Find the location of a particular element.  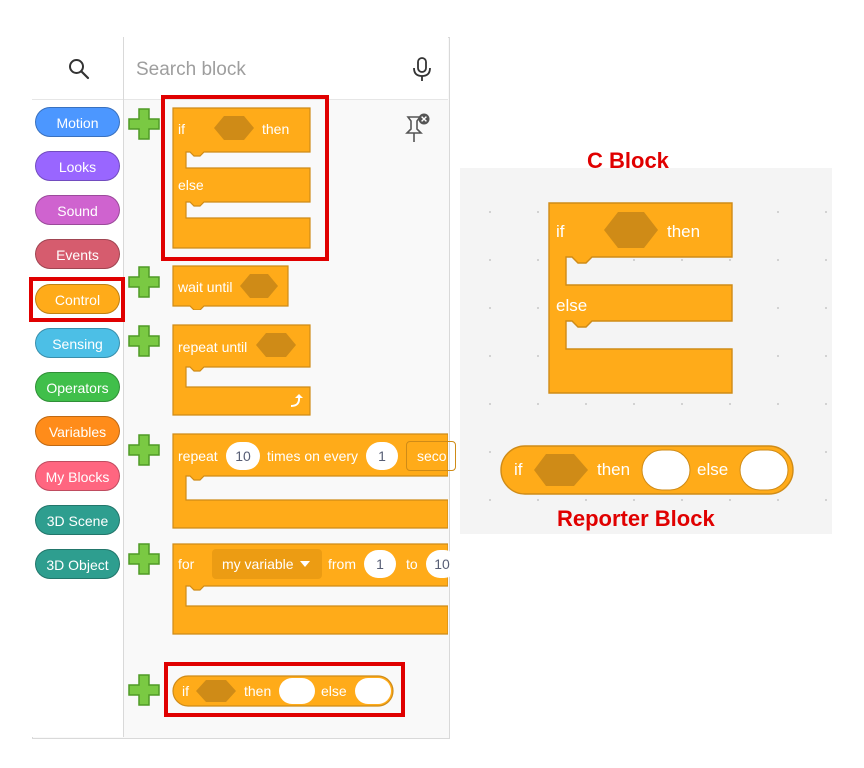

to-label: to is located at coordinates (412, 564).